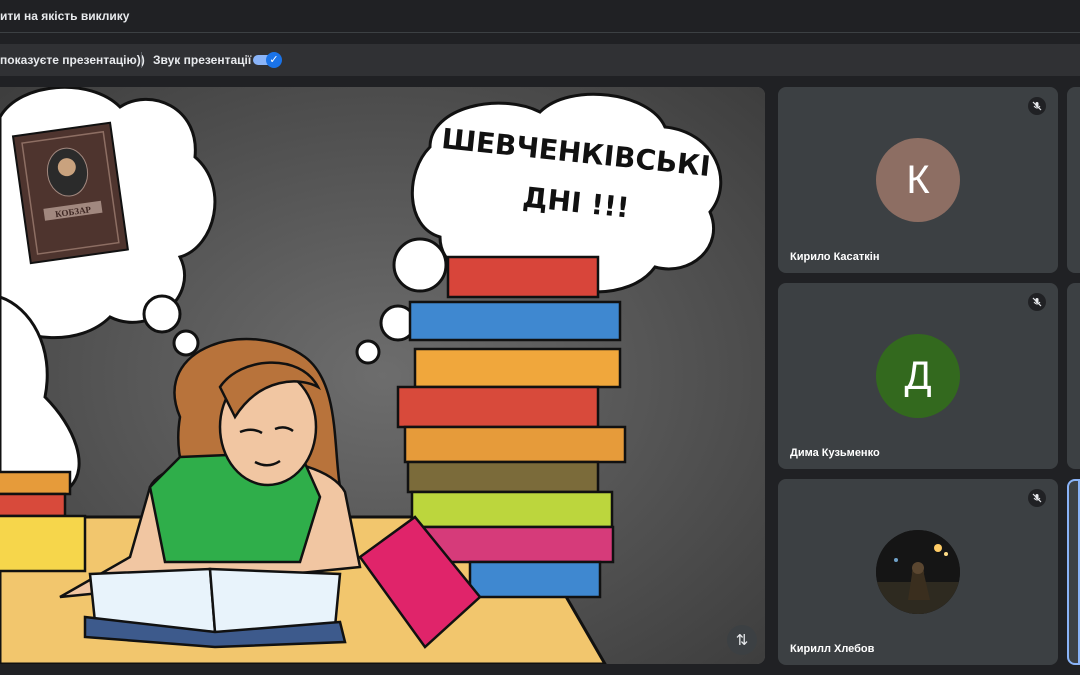 The width and height of the screenshot is (1080, 675). I want to click on participant-name: Кирилл Хлебов, so click(832, 649).